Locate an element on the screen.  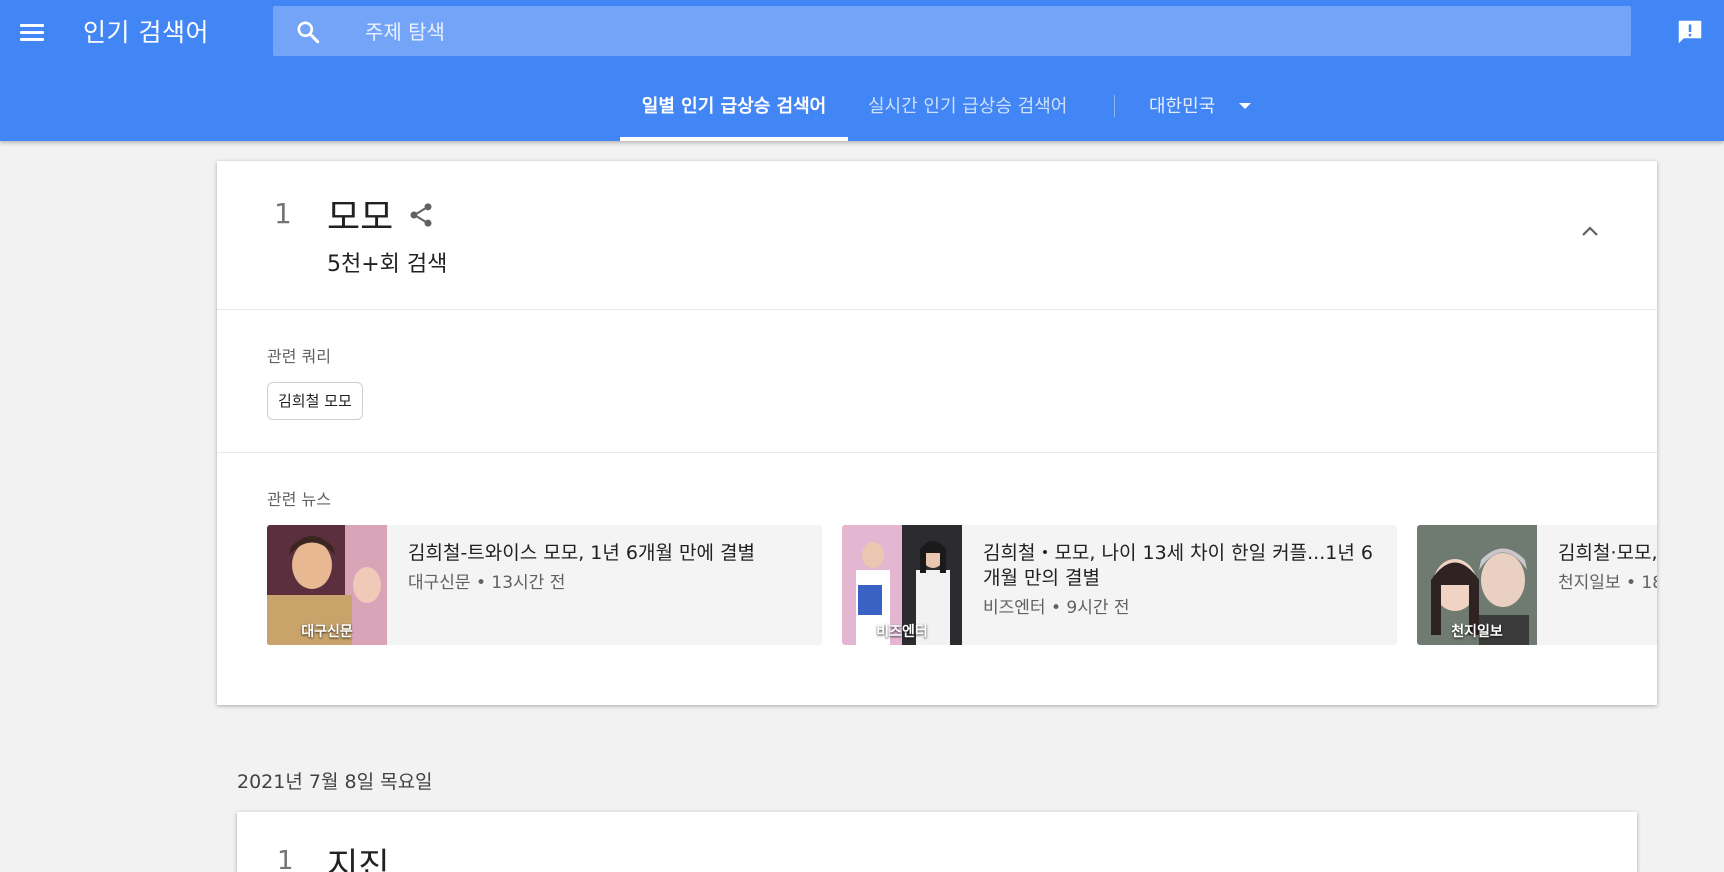
related-news-label: 관련 뉴스 is located at coordinates (299, 499).